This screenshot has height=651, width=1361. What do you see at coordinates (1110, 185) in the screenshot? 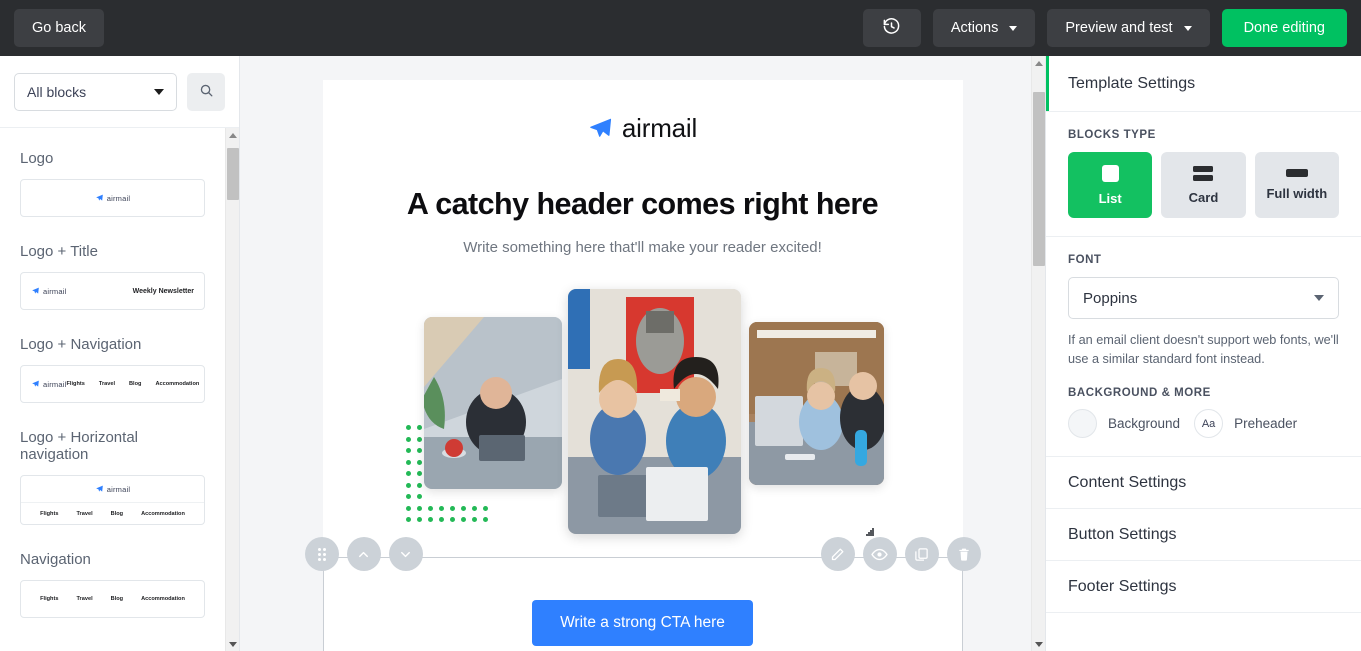
I see `blocks-type-list-button: List` at bounding box center [1110, 185].